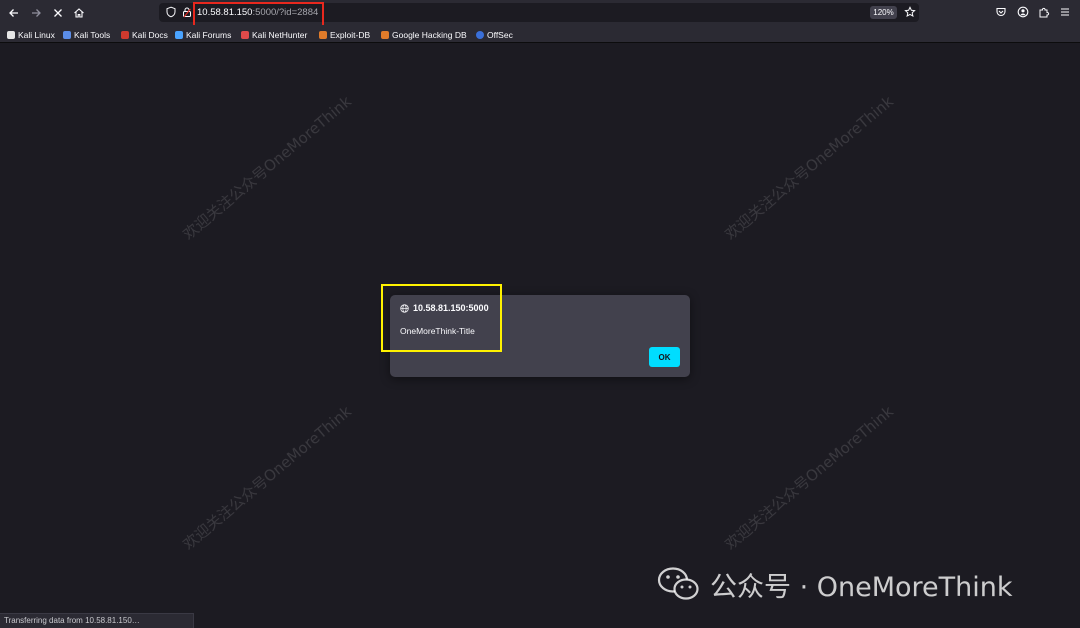 This screenshot has width=1080, height=628. What do you see at coordinates (385, 34) in the screenshot?
I see `ghdb-icon` at bounding box center [385, 34].